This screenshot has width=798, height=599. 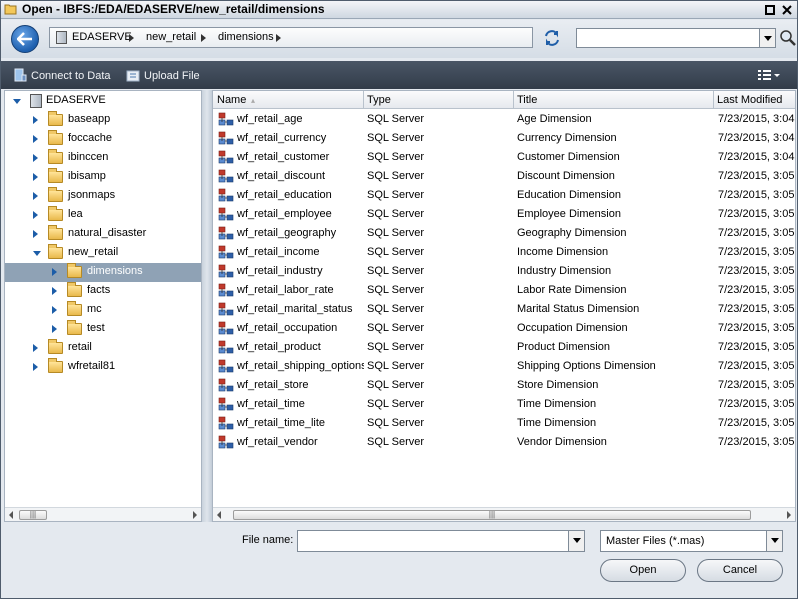 I want to click on search-combo, so click(x=676, y=38).